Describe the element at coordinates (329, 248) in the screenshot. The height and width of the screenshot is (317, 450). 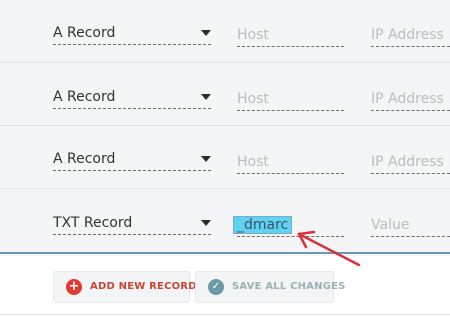
I see `annotation-arrow-icon` at that location.